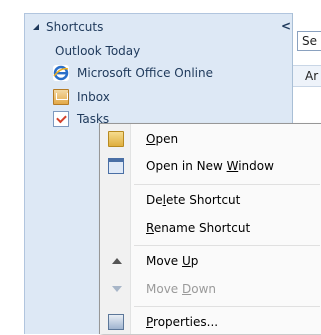 The image size is (321, 335). I want to click on tasks-icon, so click(61, 119).